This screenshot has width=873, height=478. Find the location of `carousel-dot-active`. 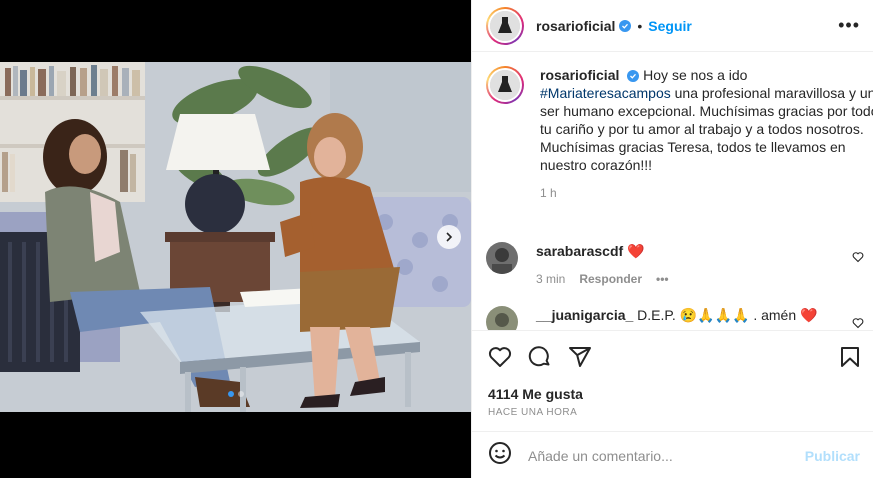

carousel-dot-active is located at coordinates (230, 394).